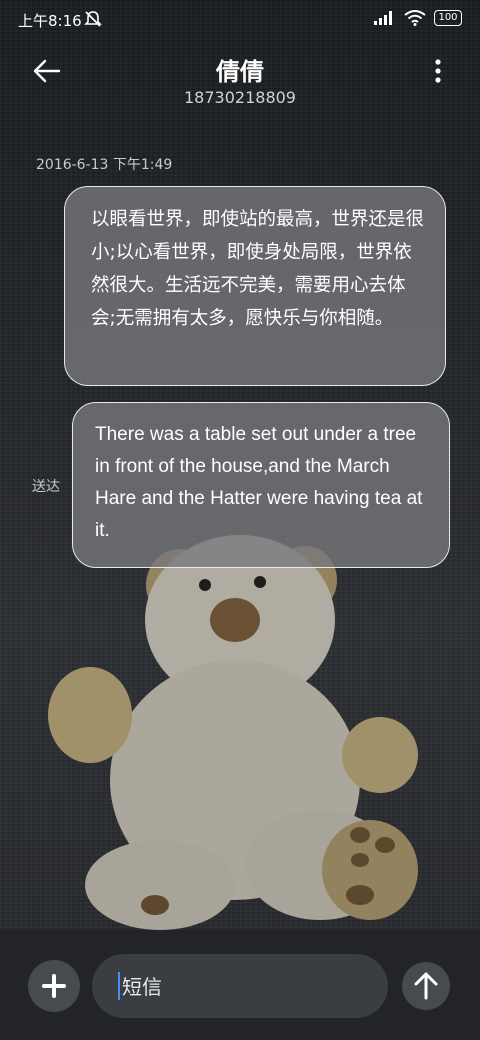  What do you see at coordinates (54, 986) in the screenshot?
I see `add-attachment-button` at bounding box center [54, 986].